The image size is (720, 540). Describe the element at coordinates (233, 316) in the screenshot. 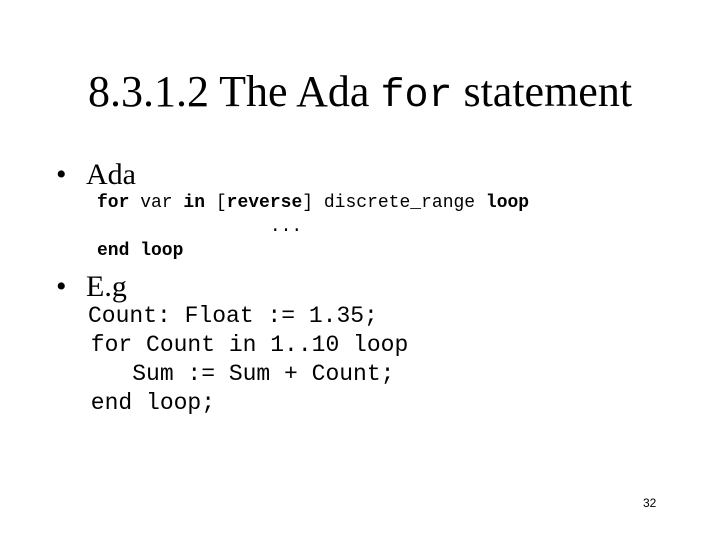

I see `example-line-1: Count: Float := 1.35;` at that location.